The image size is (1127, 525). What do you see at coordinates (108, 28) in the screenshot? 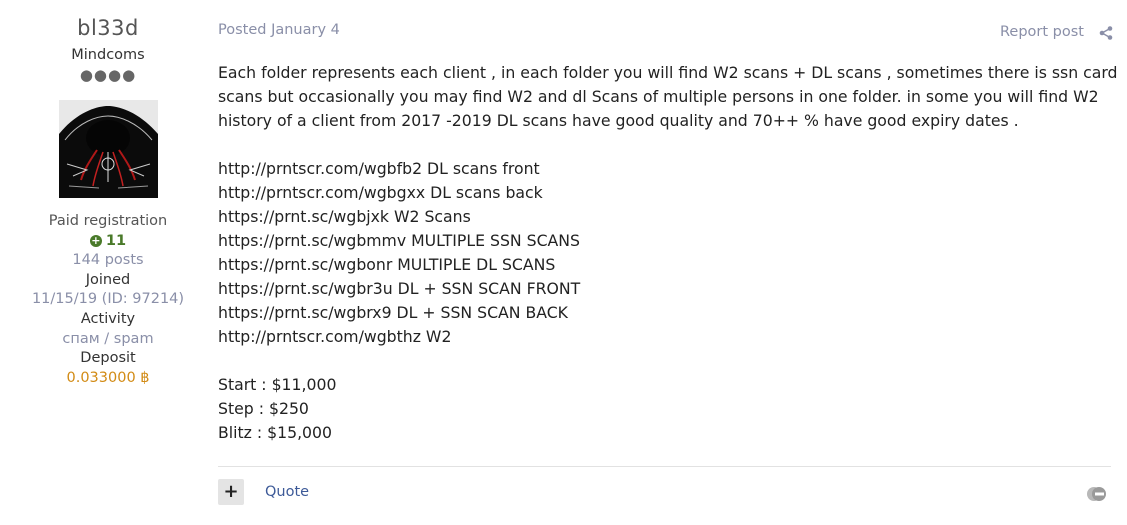
I see `author-name: bl33d` at bounding box center [108, 28].